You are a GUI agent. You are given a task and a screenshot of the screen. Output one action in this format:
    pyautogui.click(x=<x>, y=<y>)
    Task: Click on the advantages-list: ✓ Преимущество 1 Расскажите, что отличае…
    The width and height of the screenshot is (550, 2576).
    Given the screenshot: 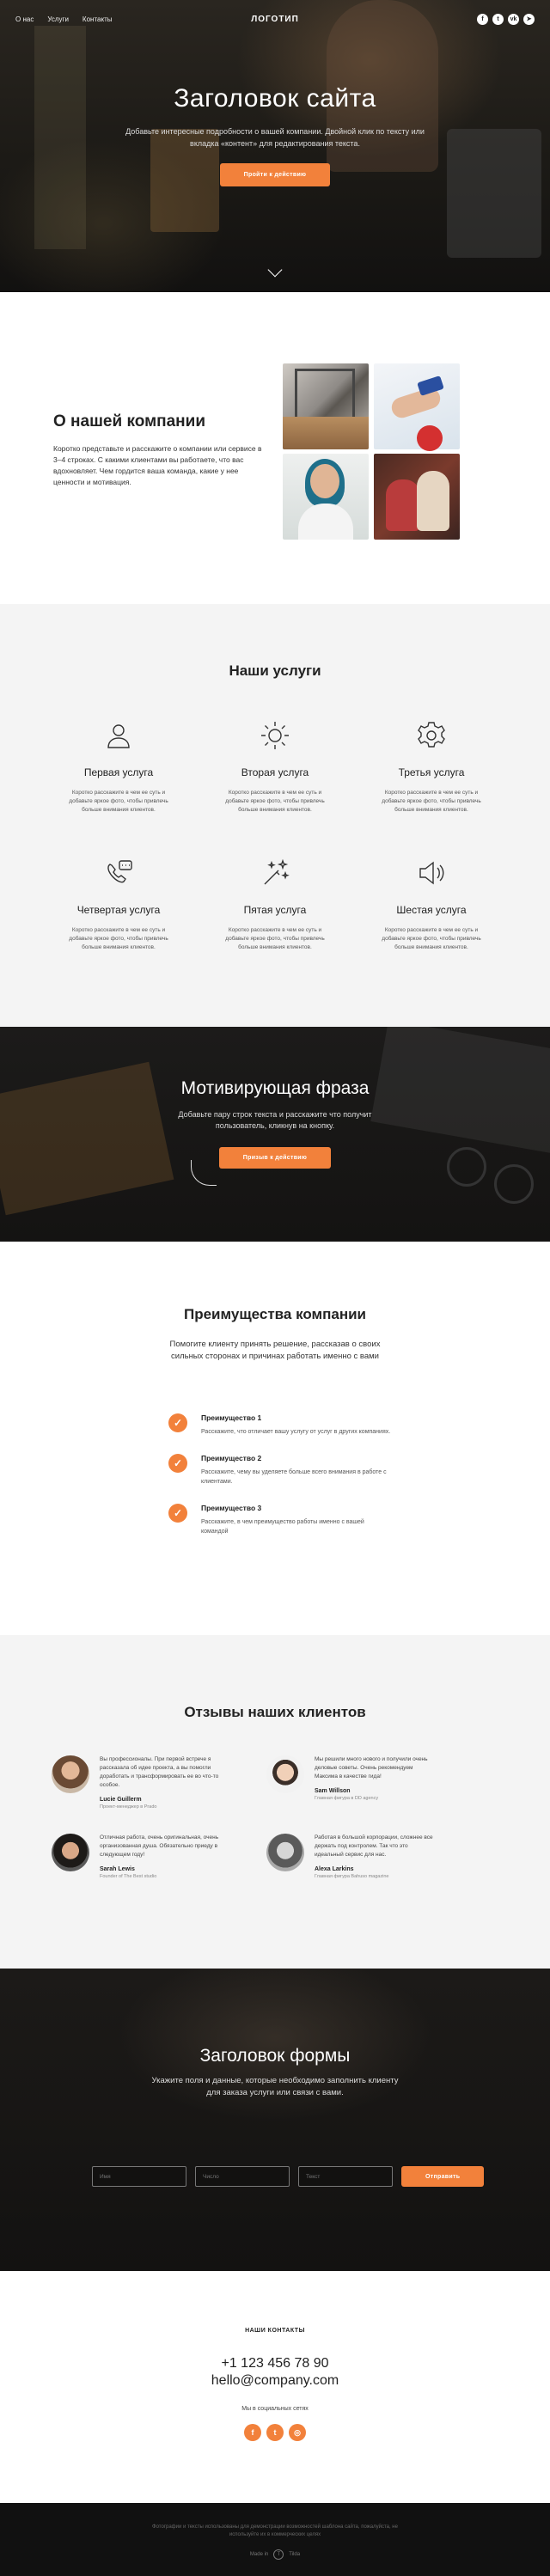 What is the action you would take?
    pyautogui.click(x=280, y=1483)
    